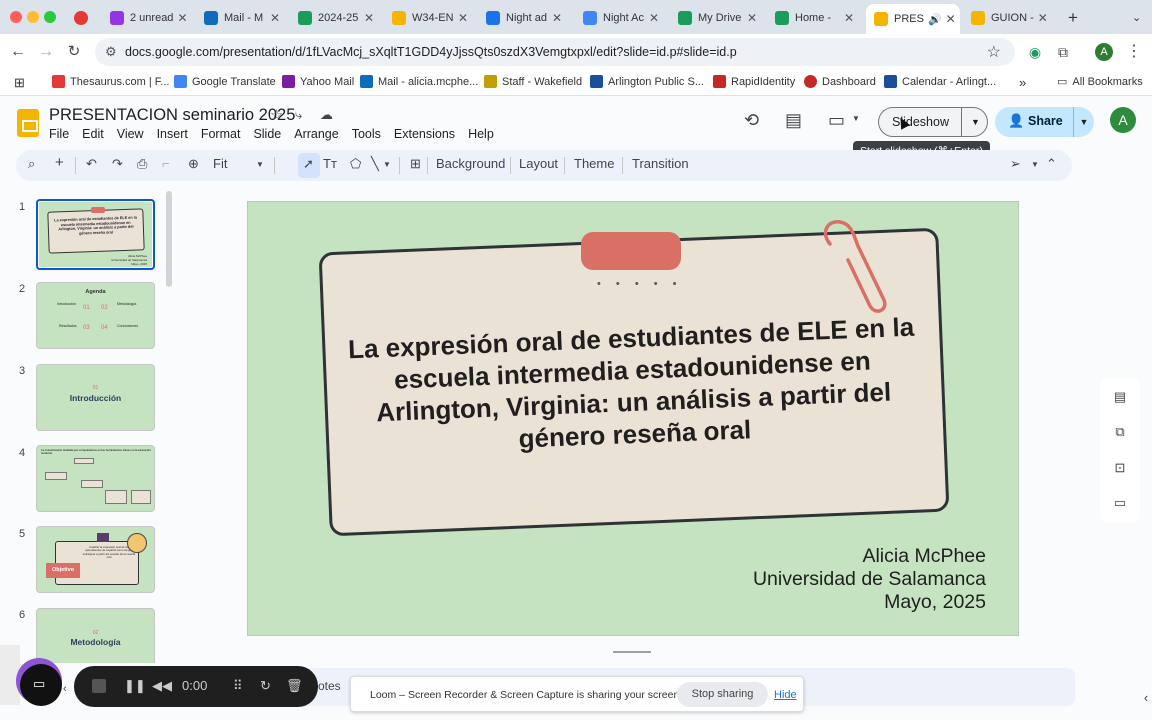  Describe the element at coordinates (1134, 52) in the screenshot. I see `browser-menu-icon: ⋮` at that location.